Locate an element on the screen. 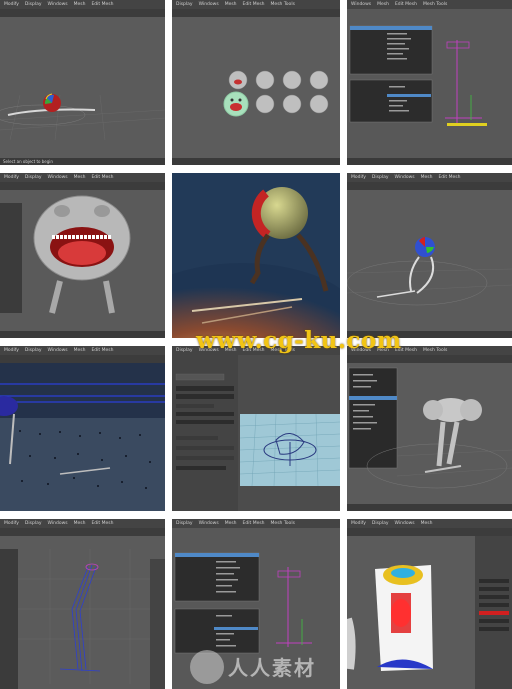 This screenshot has width=512, height=689. maya-screenshot-8: Display Windows Mesh Edit Mesh Mesh Tools is located at coordinates (256, 428).